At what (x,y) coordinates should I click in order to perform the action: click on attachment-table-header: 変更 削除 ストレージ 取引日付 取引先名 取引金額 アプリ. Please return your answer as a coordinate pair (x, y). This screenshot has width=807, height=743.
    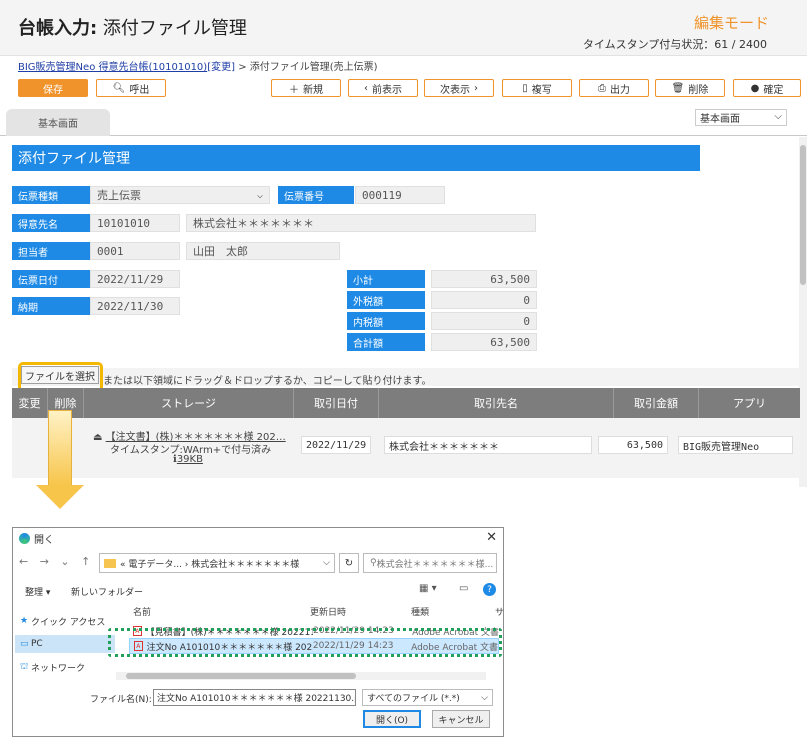
    Looking at the image, I should click on (406, 403).